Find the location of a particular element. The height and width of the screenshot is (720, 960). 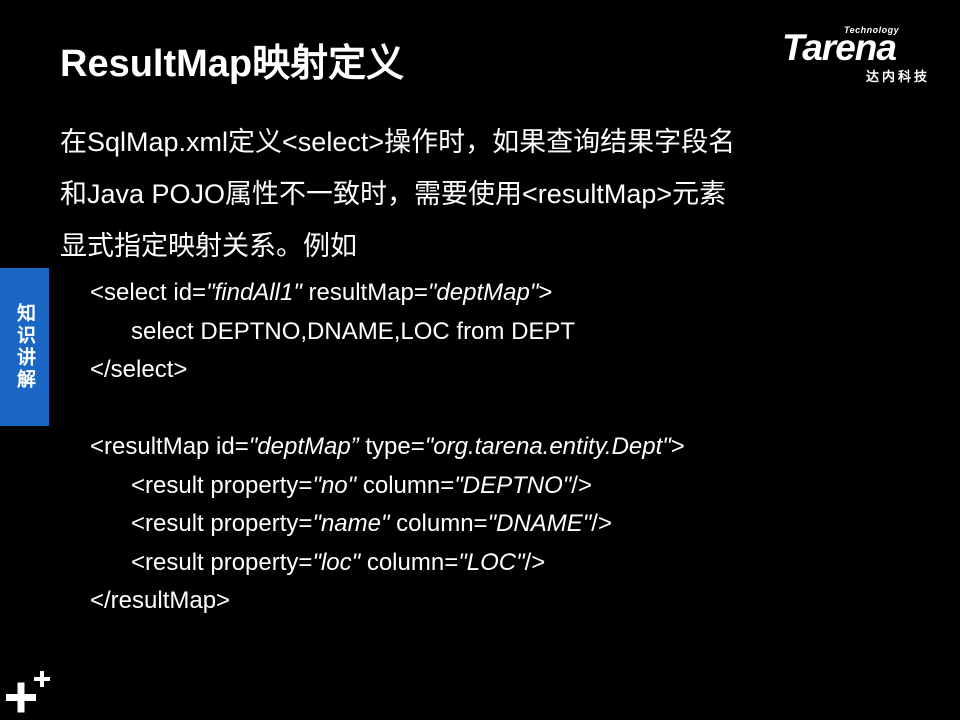

code-line-result: <result property="name" column="DNAME"/> is located at coordinates (387, 524).